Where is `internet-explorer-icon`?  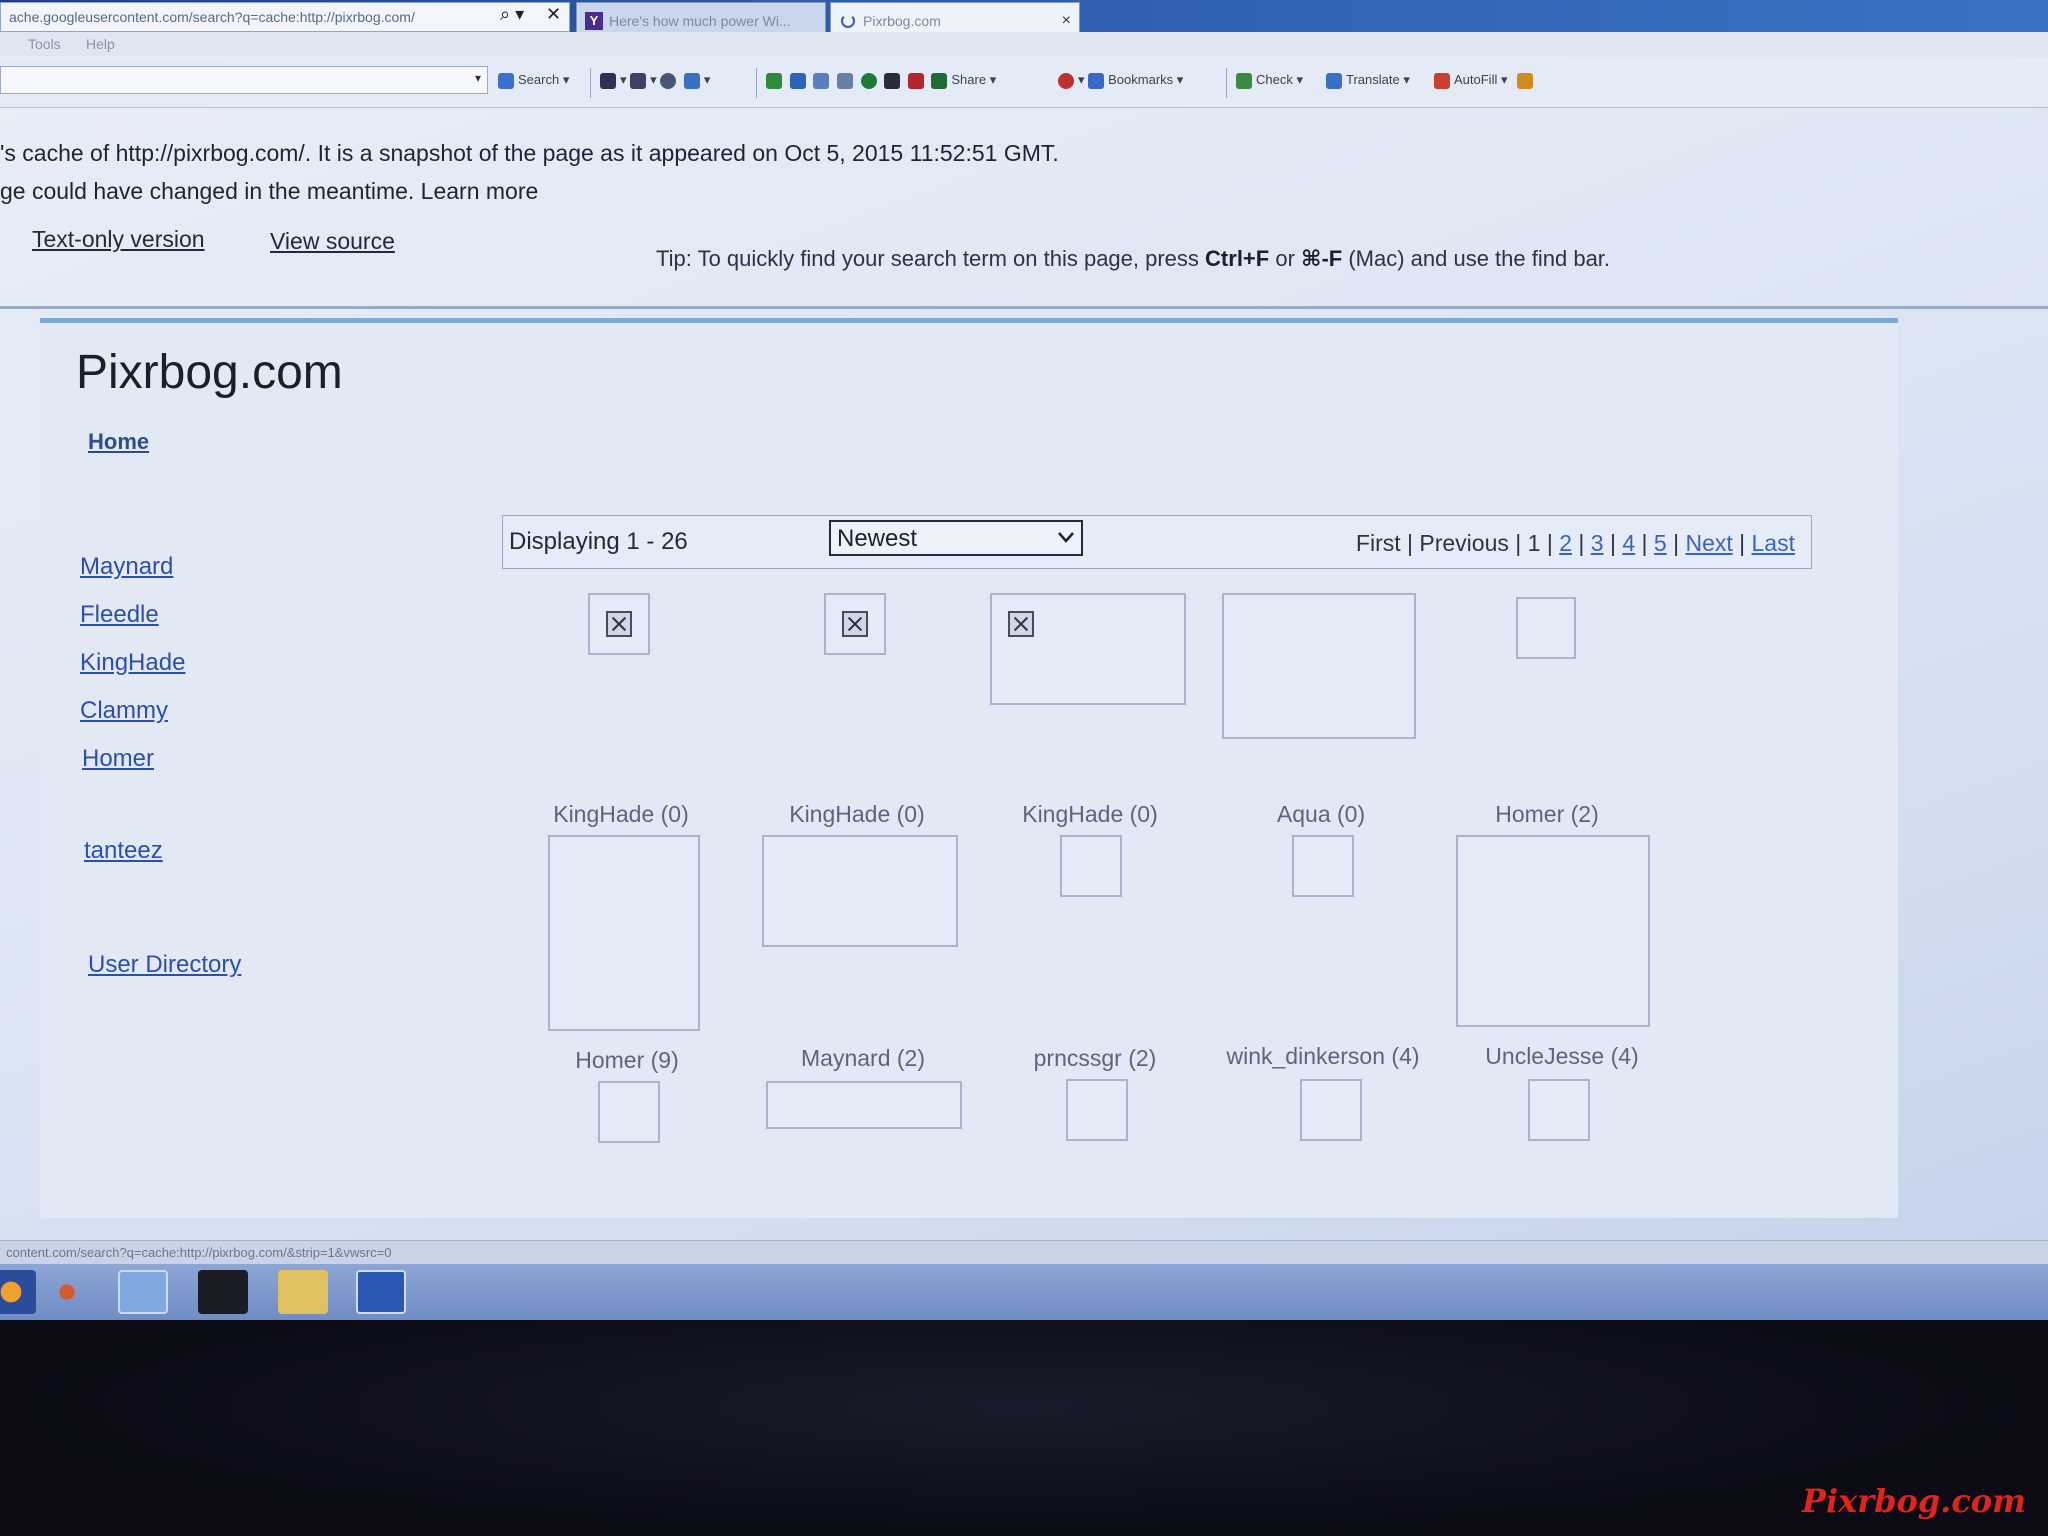
internet-explorer-icon is located at coordinates (143, 1292).